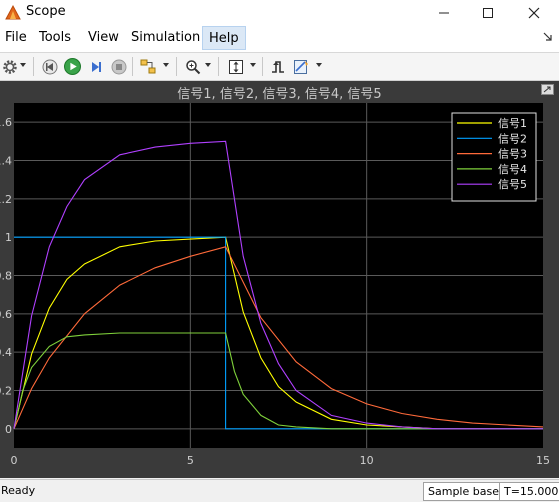 This screenshot has width=559, height=502. I want to click on close-icon, so click(534, 12).